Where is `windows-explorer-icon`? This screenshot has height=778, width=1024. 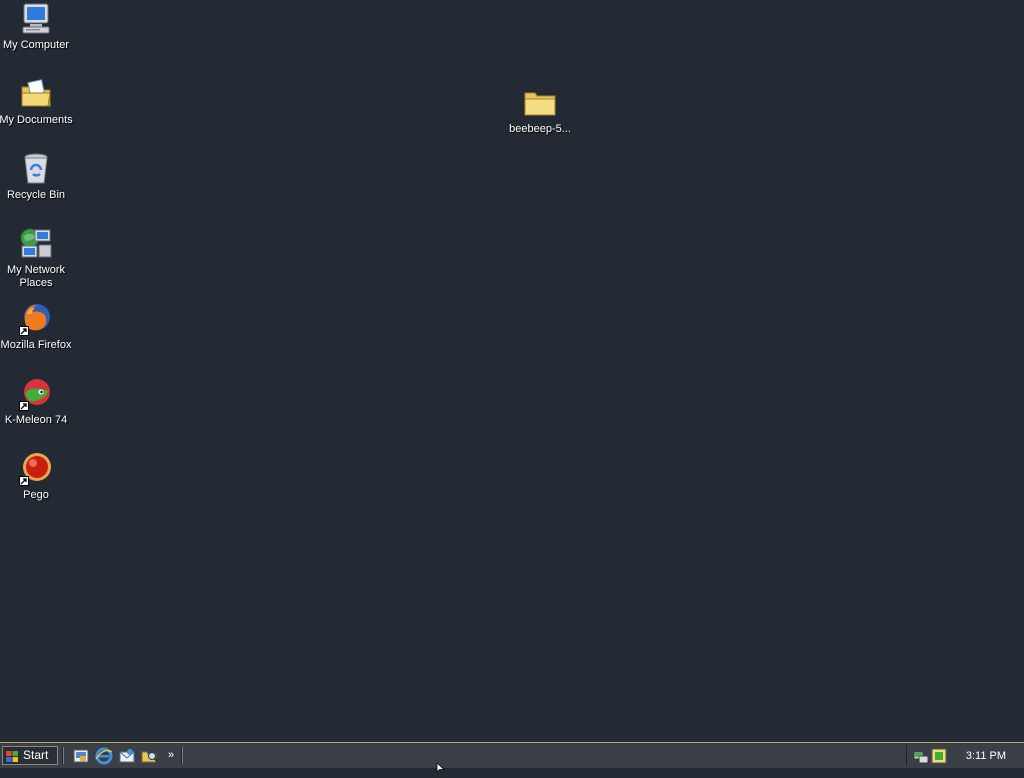
windows-explorer-icon is located at coordinates (150, 756).